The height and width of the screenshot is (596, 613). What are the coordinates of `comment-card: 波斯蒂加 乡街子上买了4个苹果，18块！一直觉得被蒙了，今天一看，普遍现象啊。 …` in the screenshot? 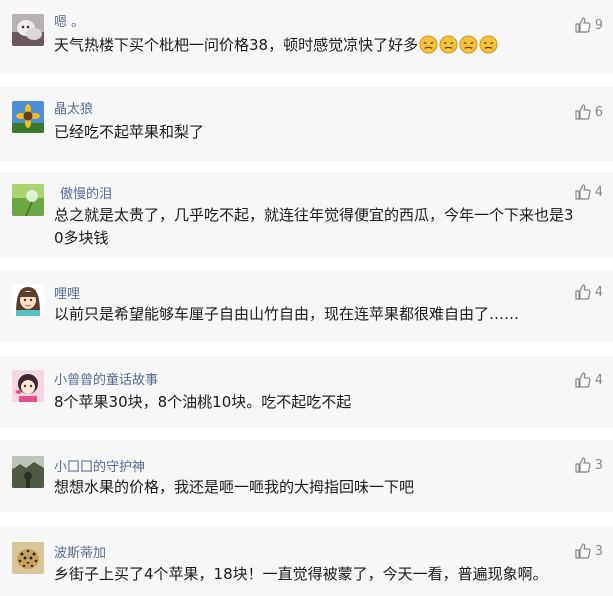 It's located at (306, 561).